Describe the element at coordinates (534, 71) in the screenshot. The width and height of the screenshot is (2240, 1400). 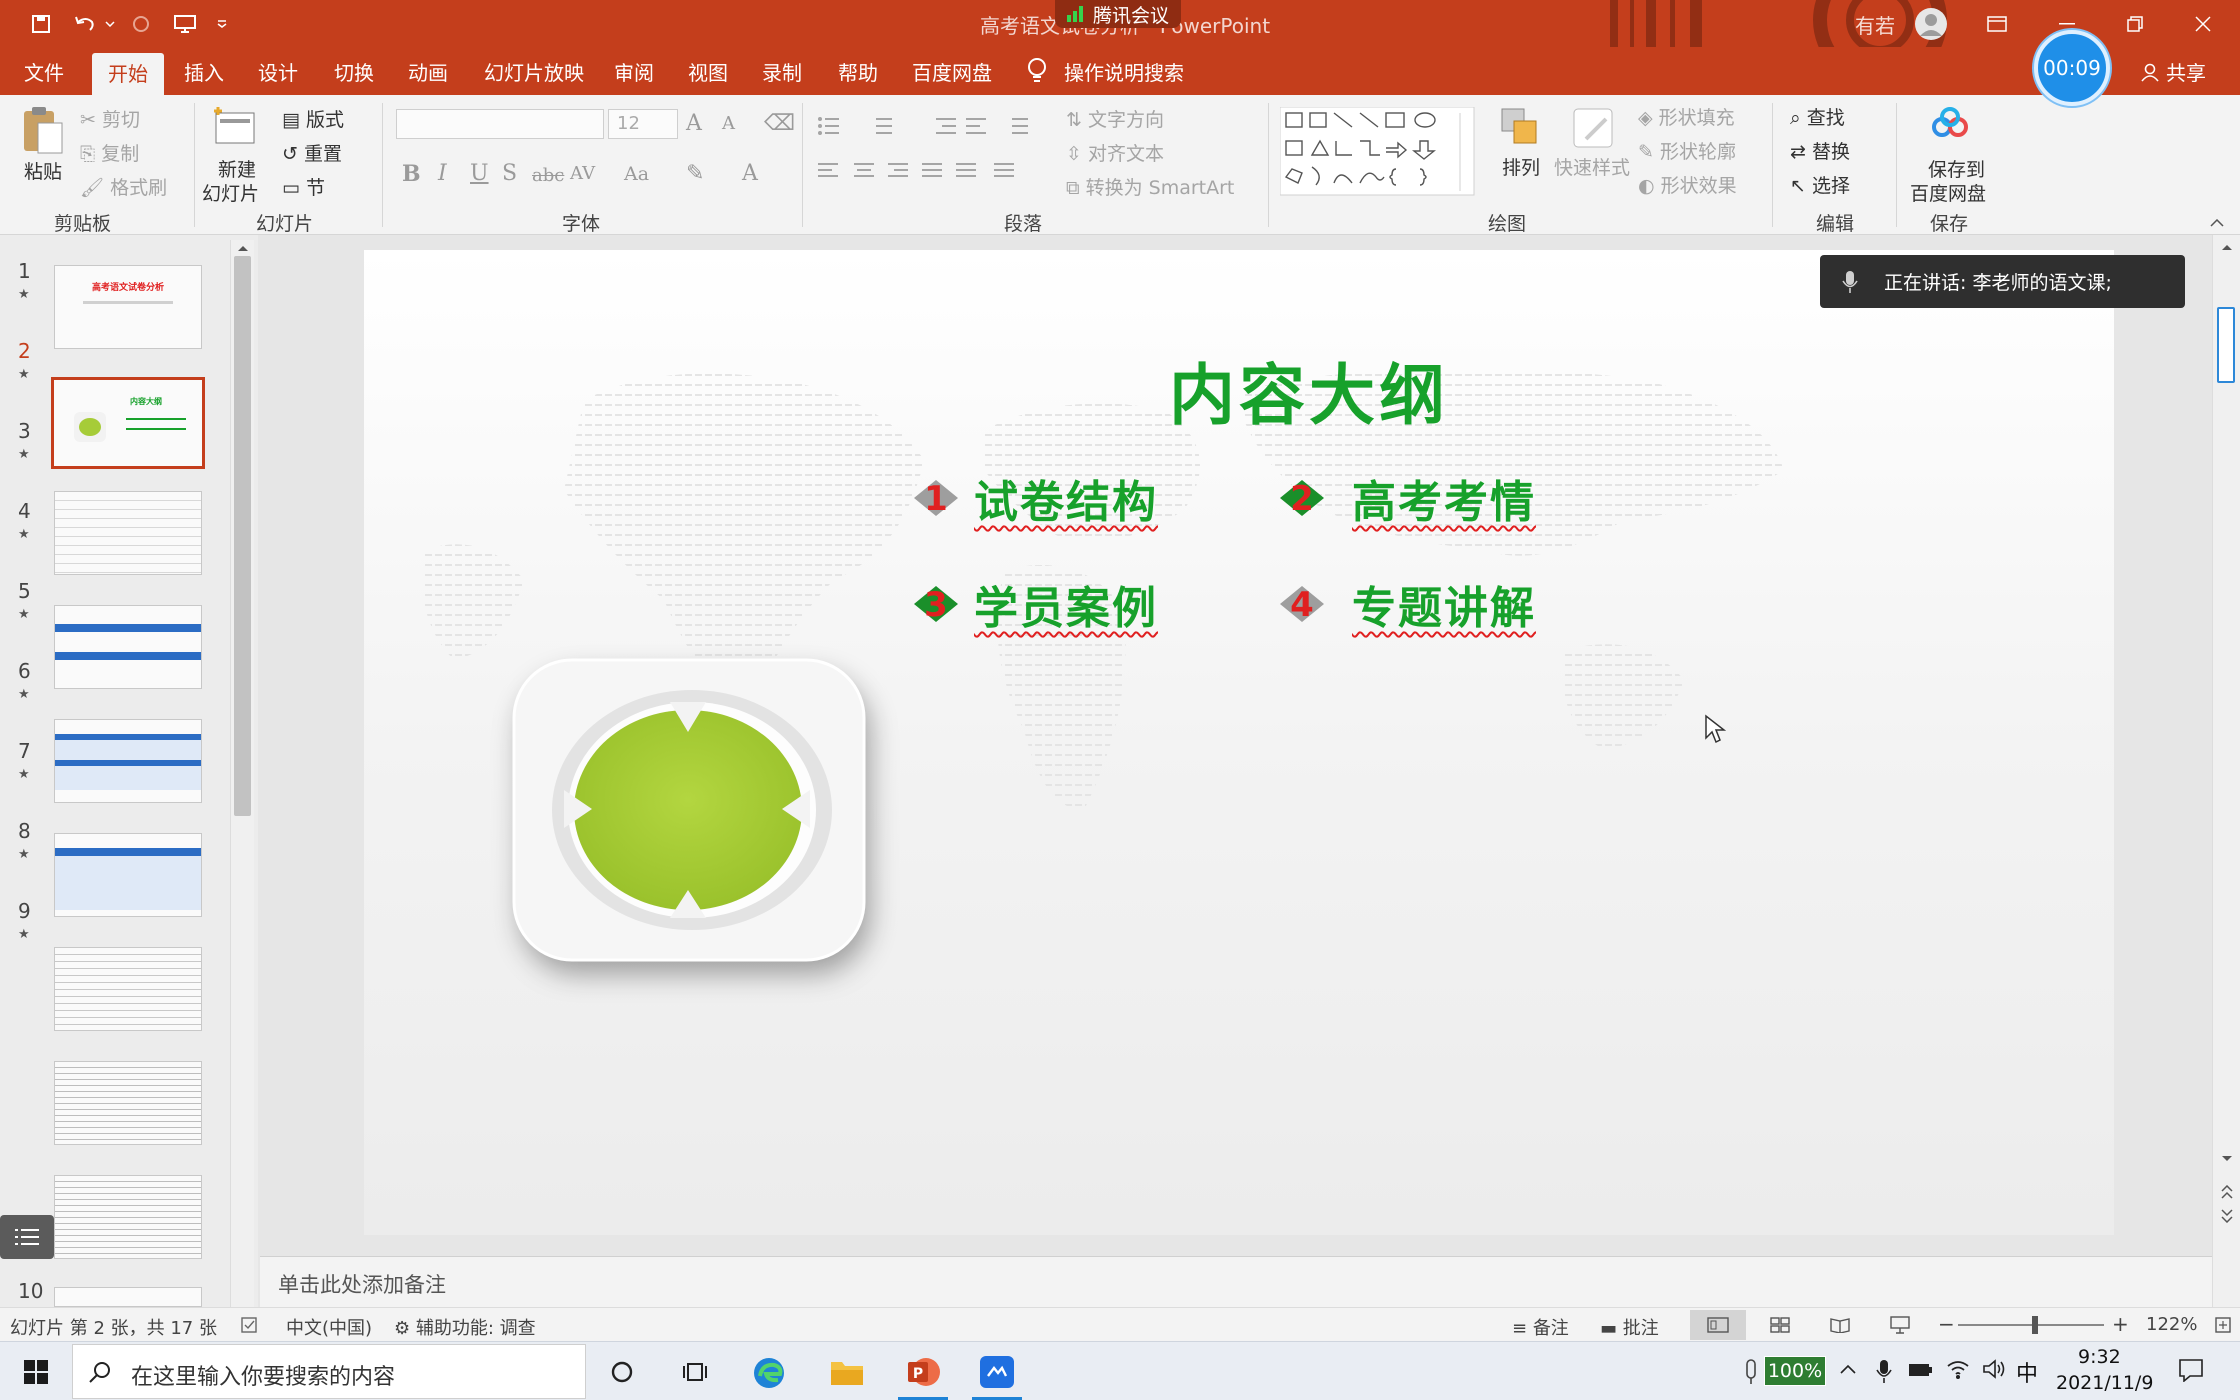
I see `tab-slideshow: 幻灯片放映` at that location.